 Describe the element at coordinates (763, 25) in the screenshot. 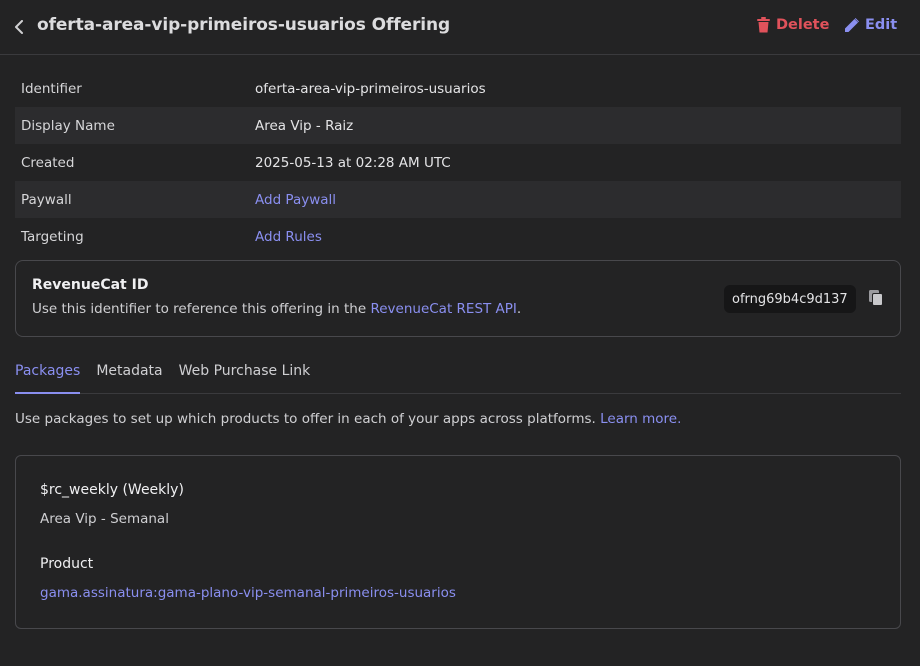

I see `trash-icon` at that location.